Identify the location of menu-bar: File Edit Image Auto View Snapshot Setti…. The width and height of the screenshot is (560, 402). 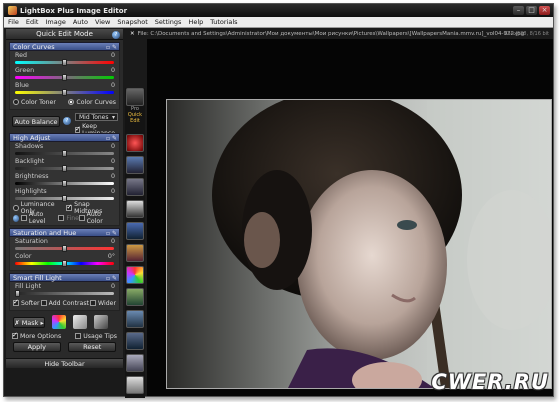
(278, 22).